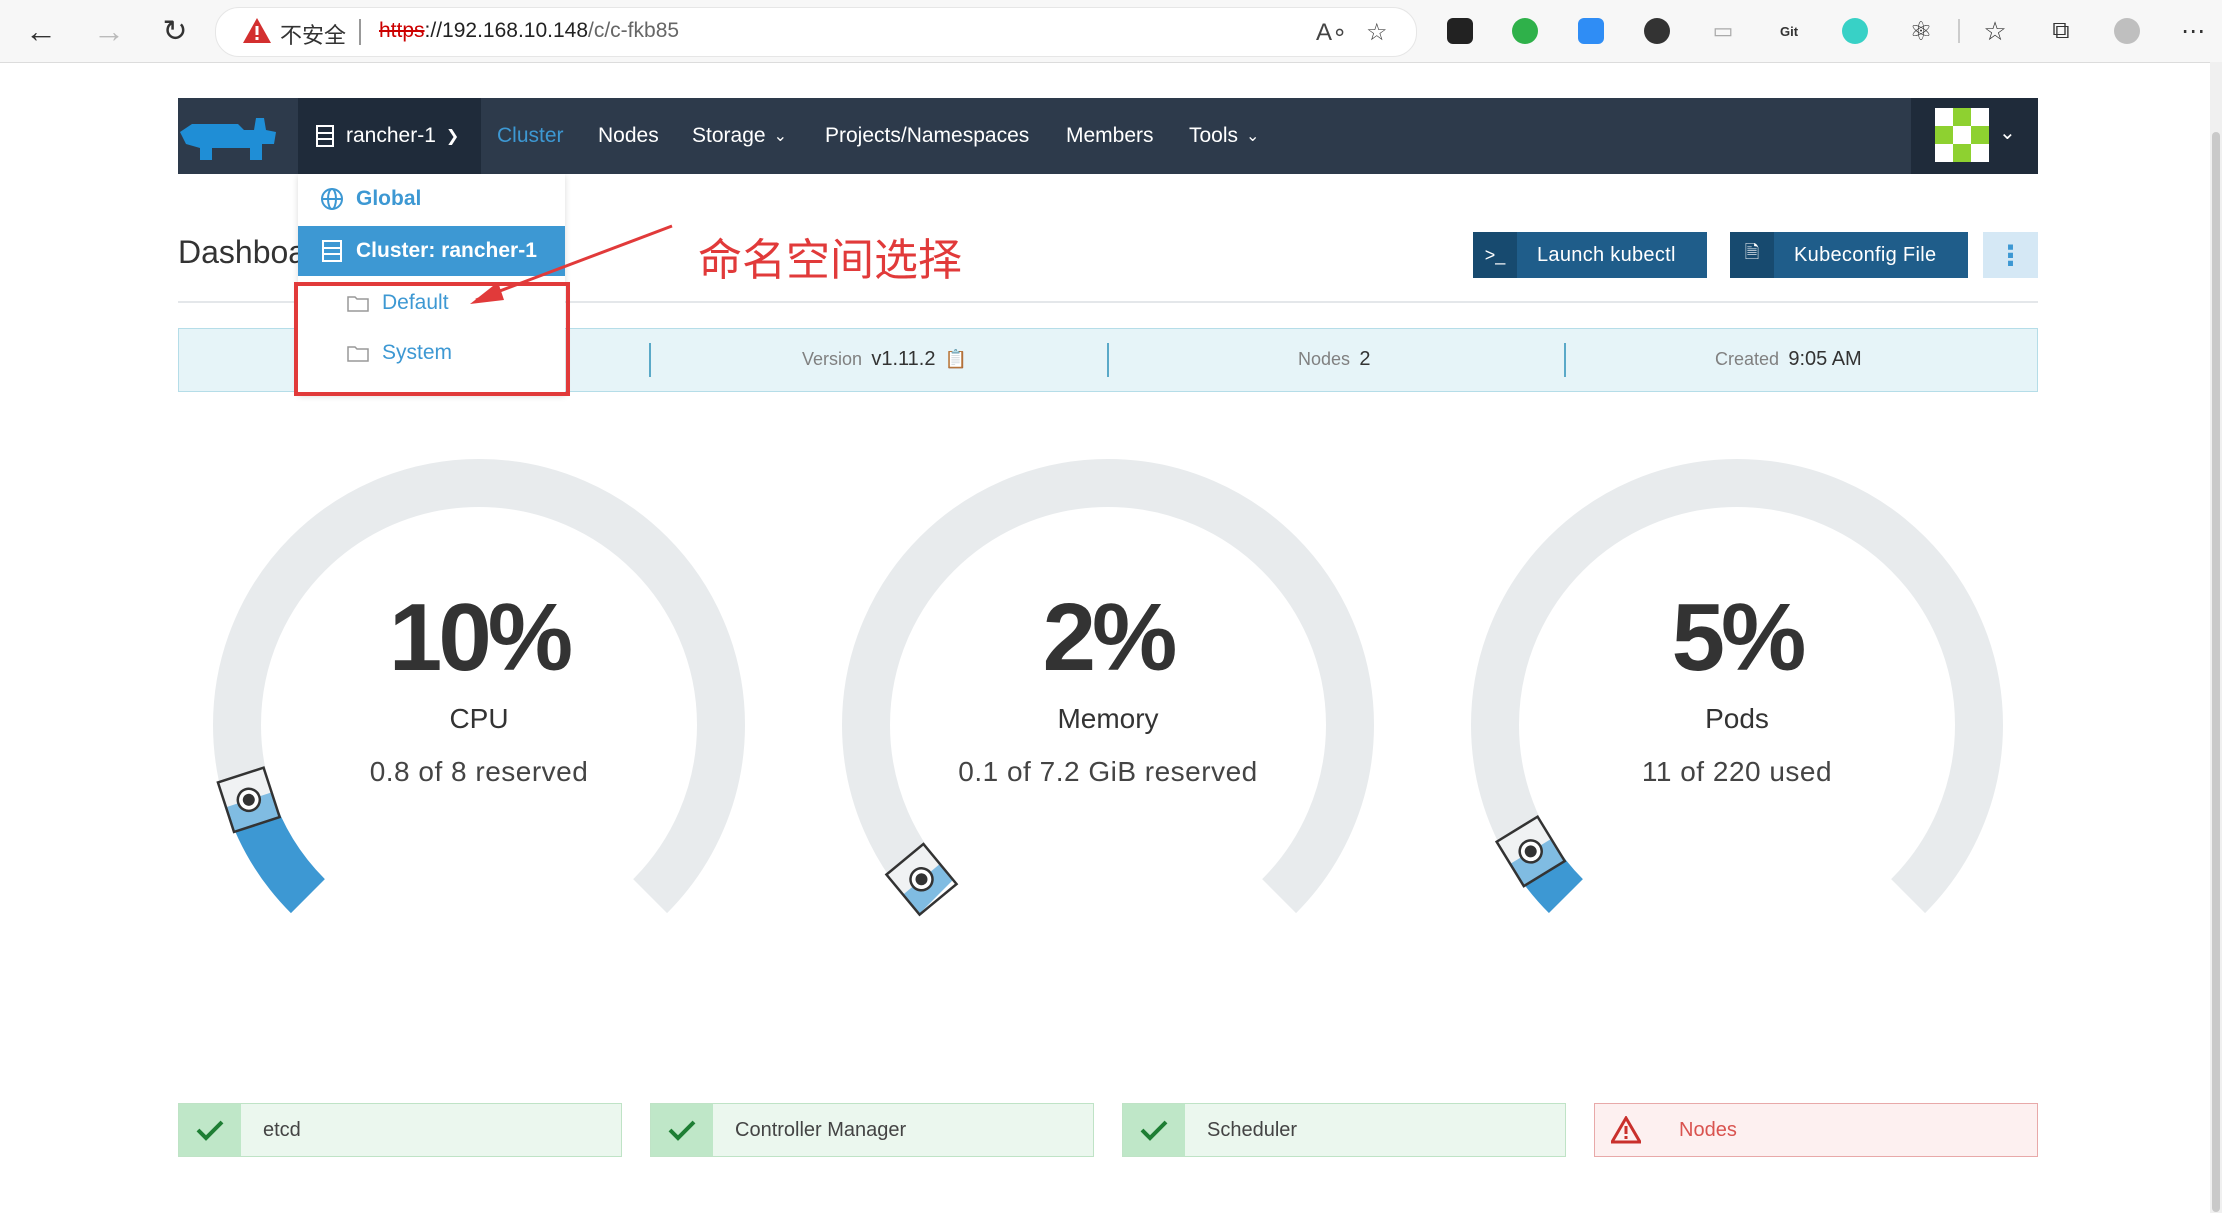 The width and height of the screenshot is (2222, 1213). I want to click on nav-projects-namespaces: Projects/Namespaces, so click(927, 136).